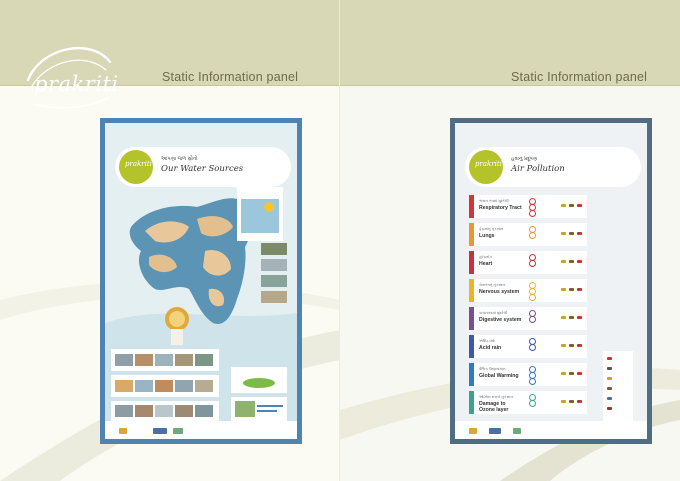 This screenshot has height=481, width=680. I want to click on air-poster-title-banner: prakriti હવાનું પ્રદૂષણ Air Pollution, so click(553, 167).